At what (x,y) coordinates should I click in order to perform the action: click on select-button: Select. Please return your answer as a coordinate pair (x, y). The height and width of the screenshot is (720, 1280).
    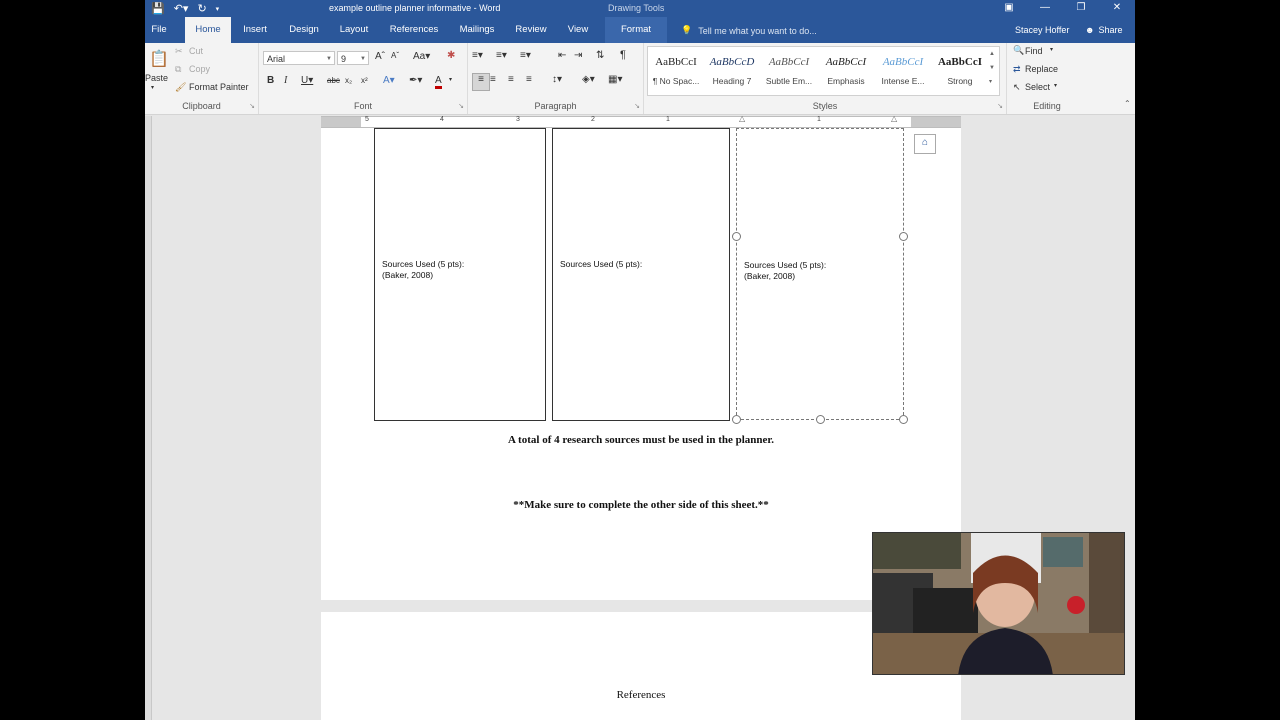
    Looking at the image, I should click on (1037, 87).